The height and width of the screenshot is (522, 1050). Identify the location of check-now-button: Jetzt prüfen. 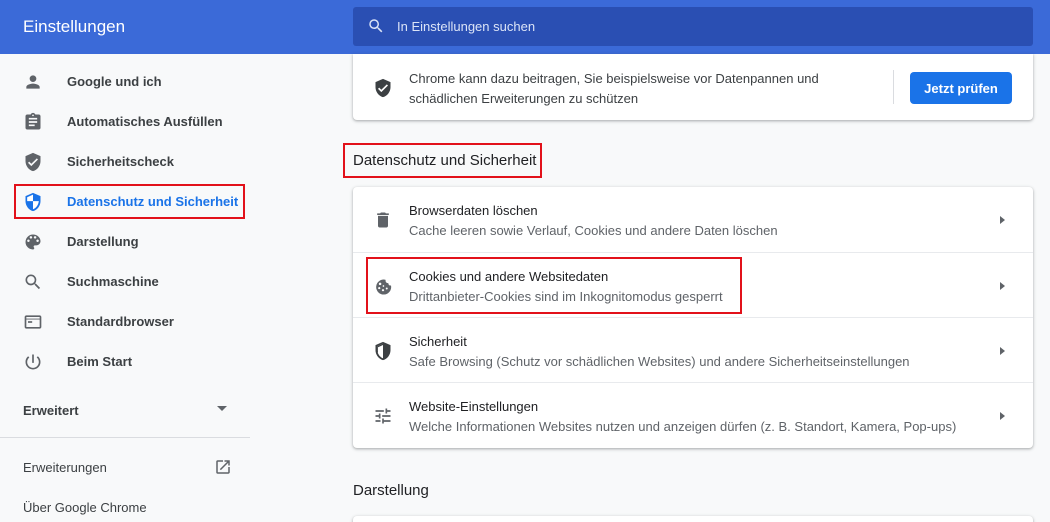
(961, 88).